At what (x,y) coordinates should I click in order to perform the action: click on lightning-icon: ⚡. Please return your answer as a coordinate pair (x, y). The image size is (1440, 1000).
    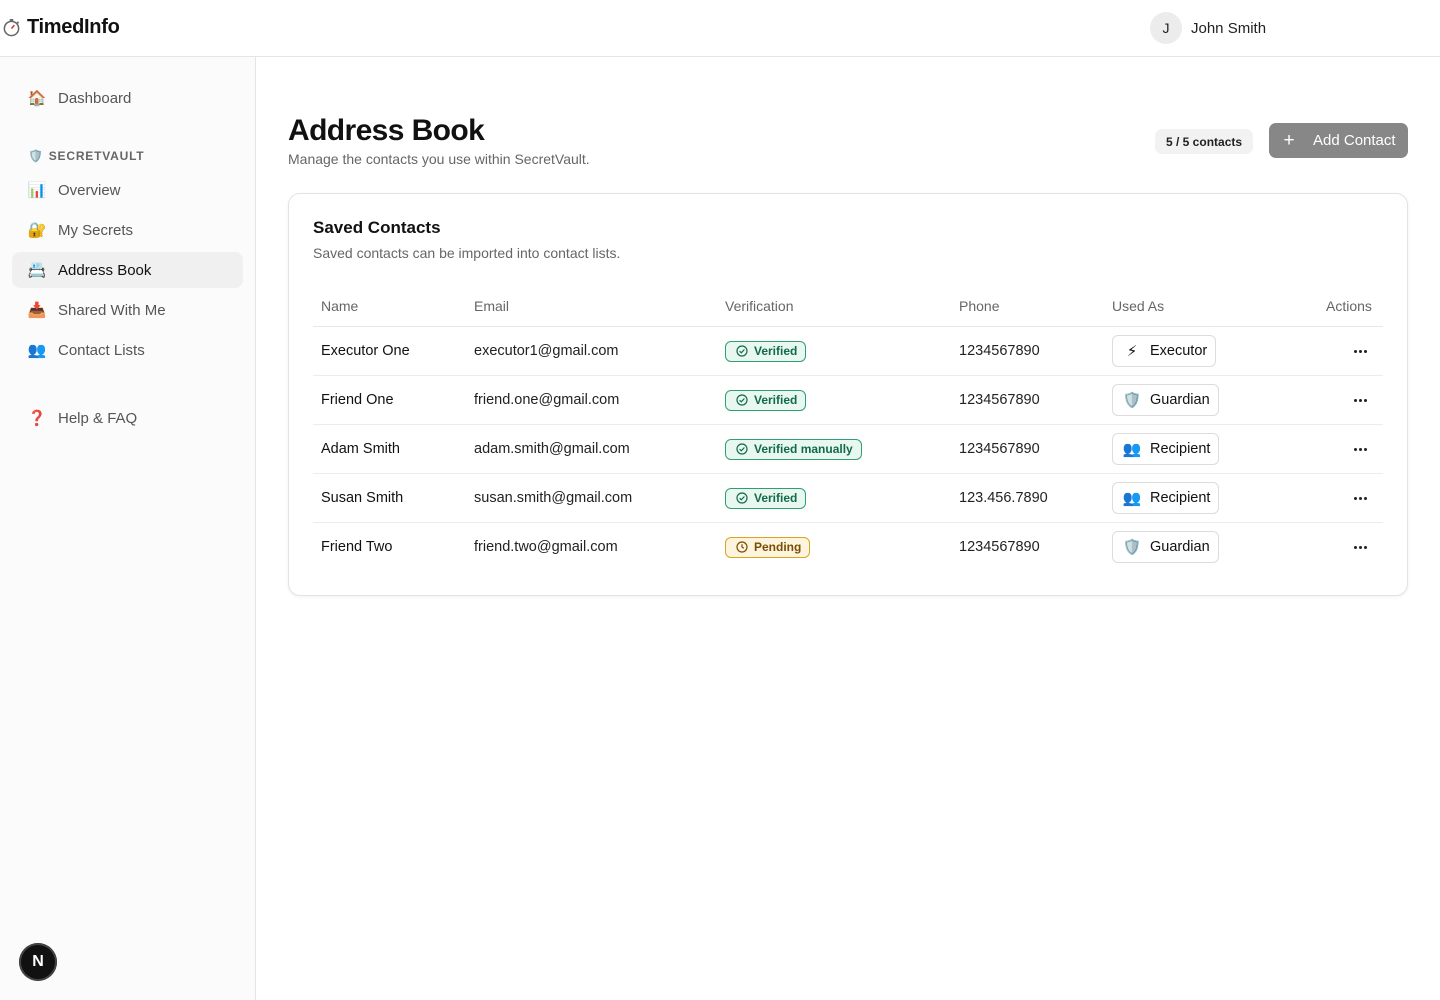
    Looking at the image, I should click on (1132, 351).